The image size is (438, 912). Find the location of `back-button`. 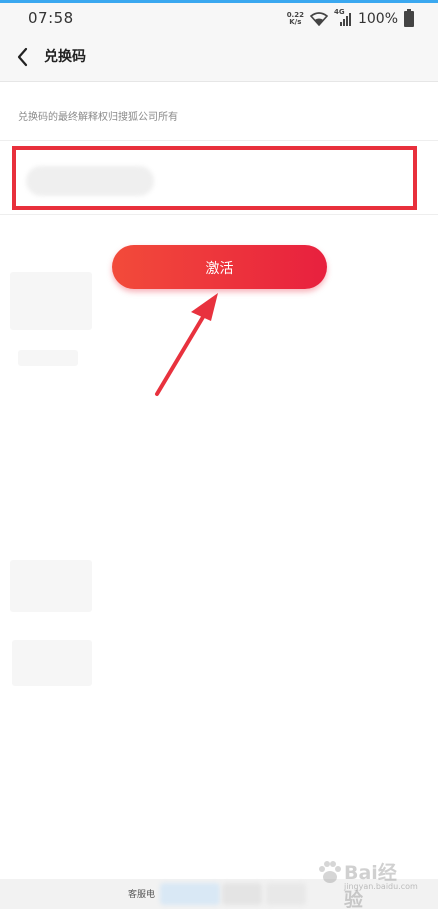

back-button is located at coordinates (24, 57).